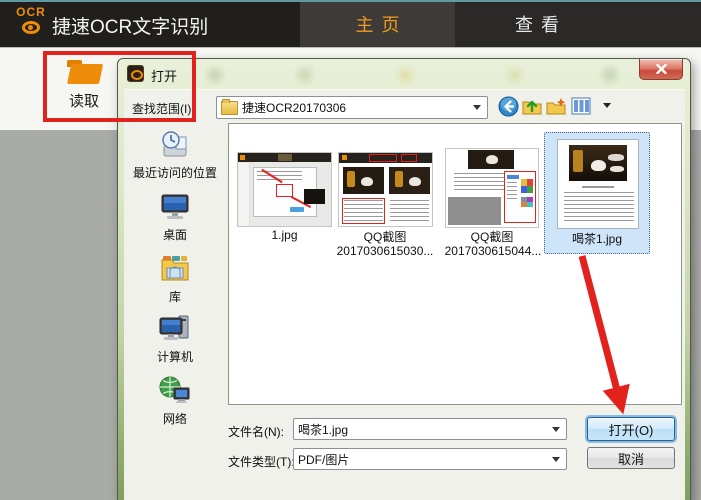  I want to click on network-icon, so click(174, 389).